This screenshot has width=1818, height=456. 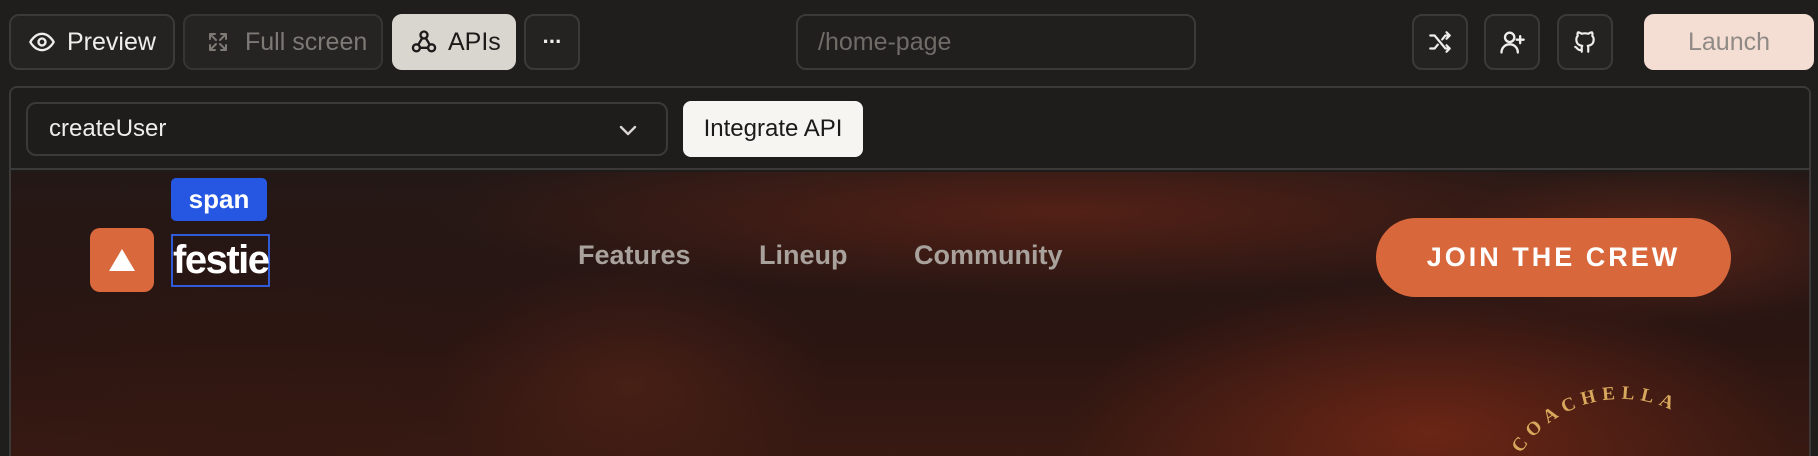 I want to click on url-input: /home-page, so click(x=996, y=42).